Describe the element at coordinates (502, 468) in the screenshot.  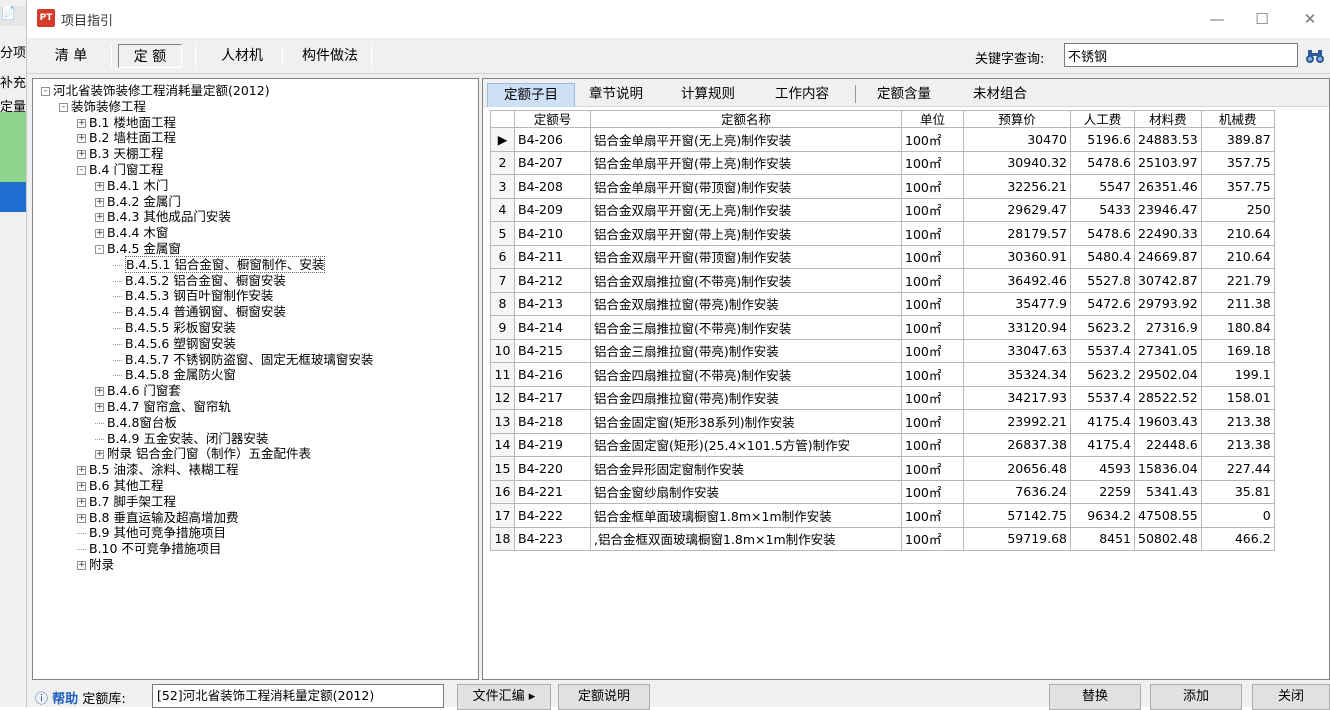
I see `row-number: 15` at that location.